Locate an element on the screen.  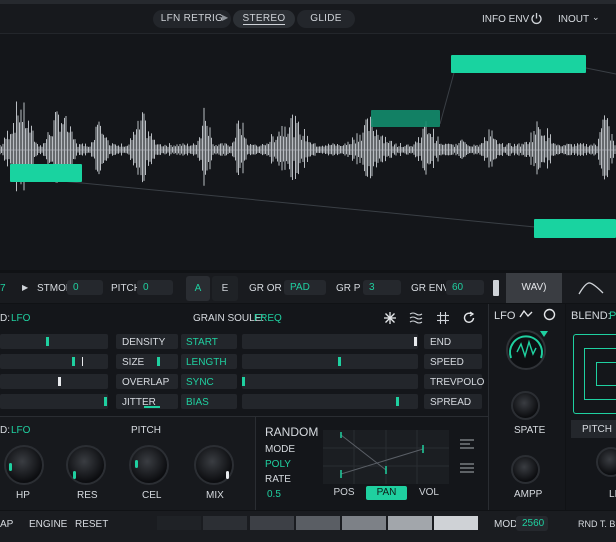
ampp-label: AMPP is located at coordinates (528, 494).